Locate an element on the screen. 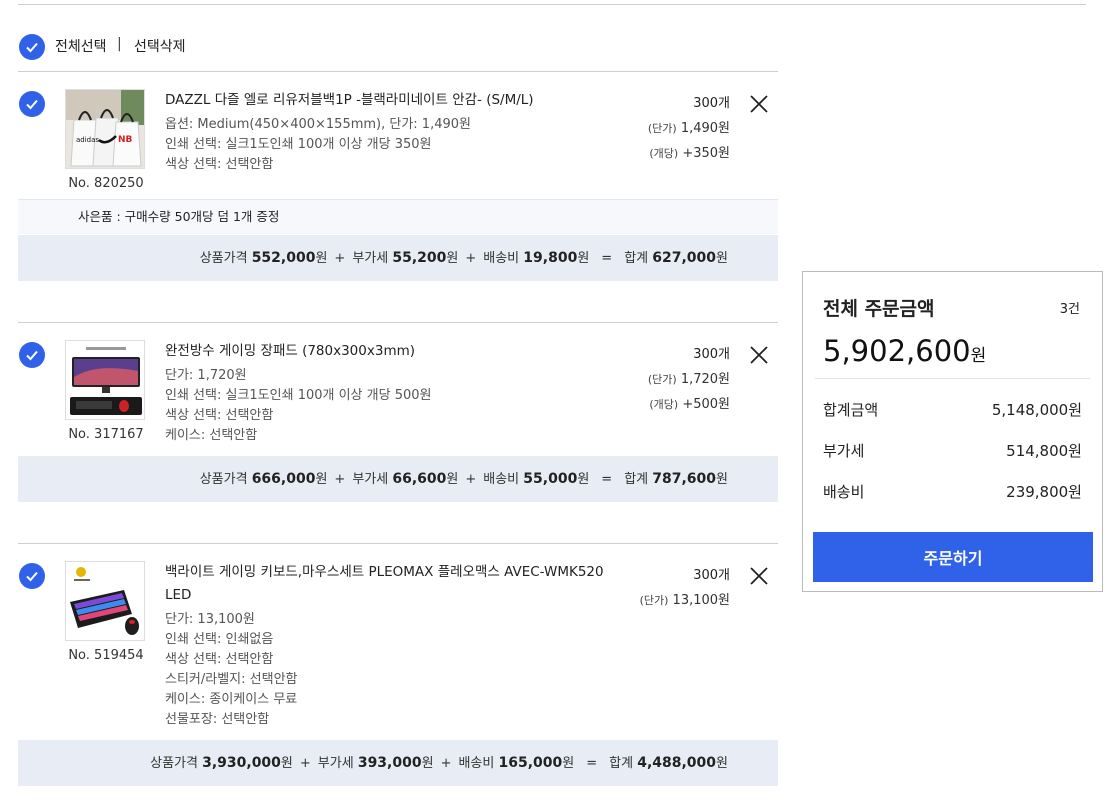  item-title: DAZZL 다즐 엘로 리유저블백1P -블랙라미네이트 안감- (S/M/L) is located at coordinates (349, 100).